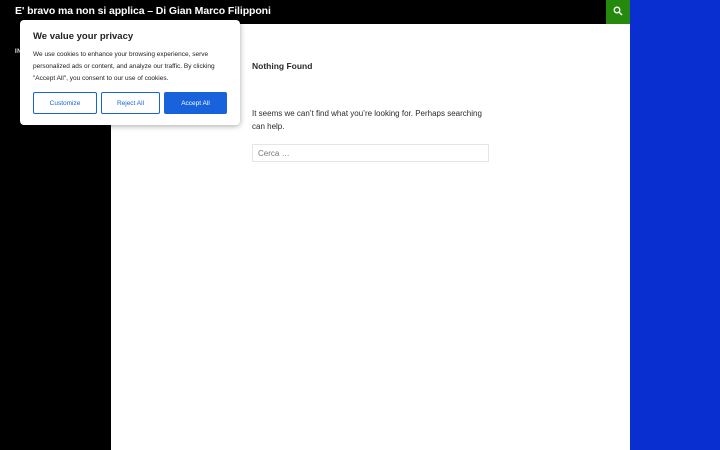 This screenshot has width=720, height=450. I want to click on customize-button: Customize, so click(65, 103).